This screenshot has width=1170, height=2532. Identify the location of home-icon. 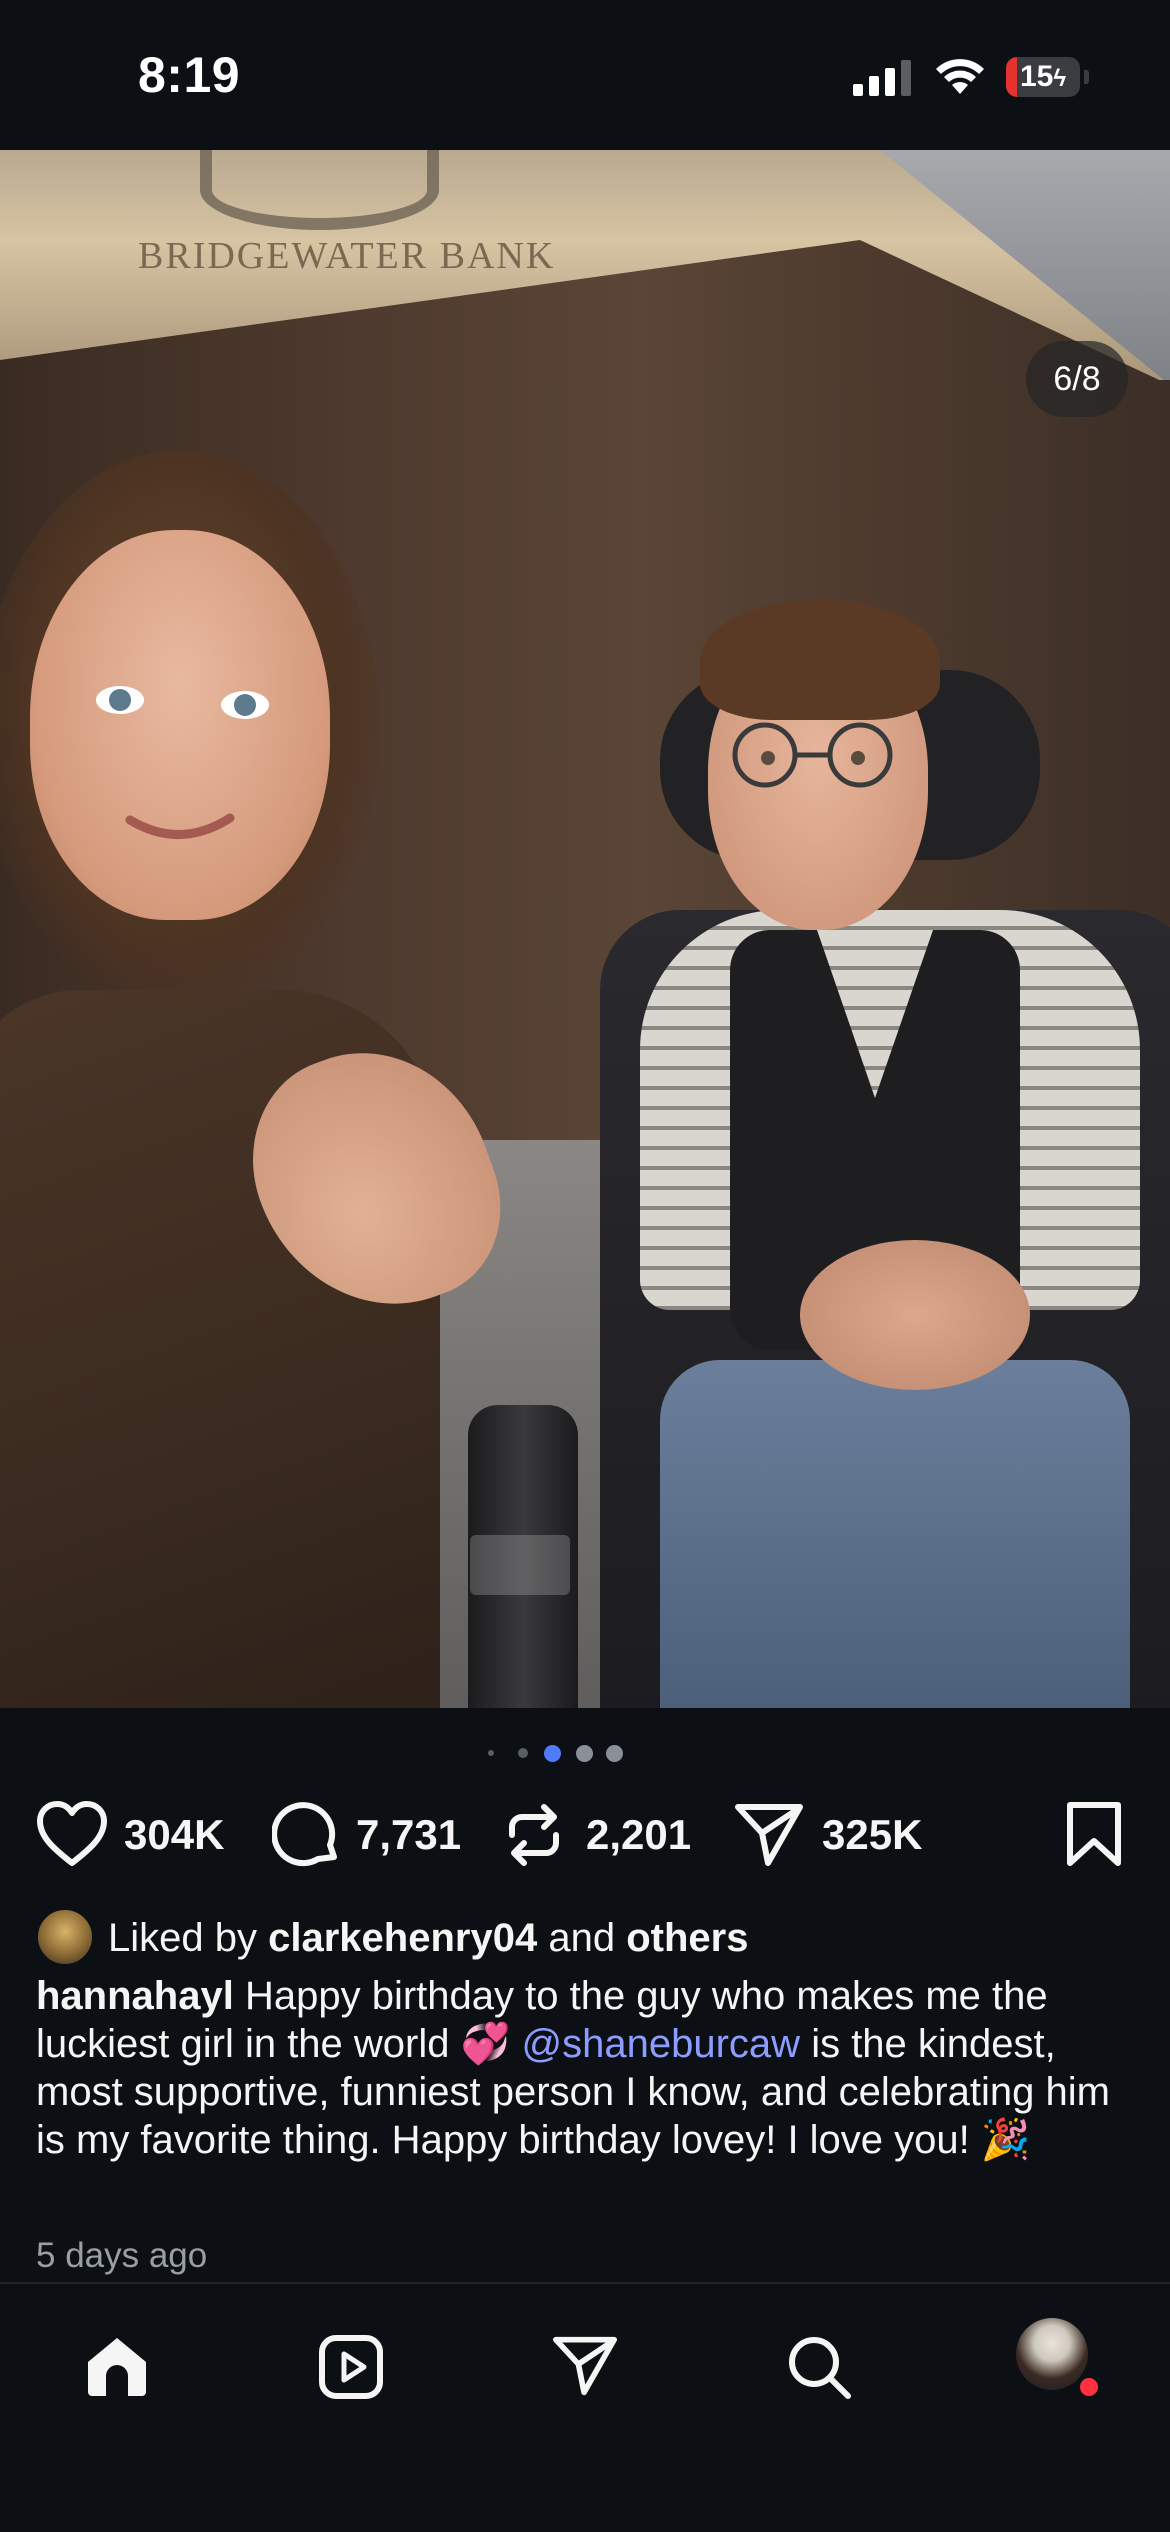
(117, 2367).